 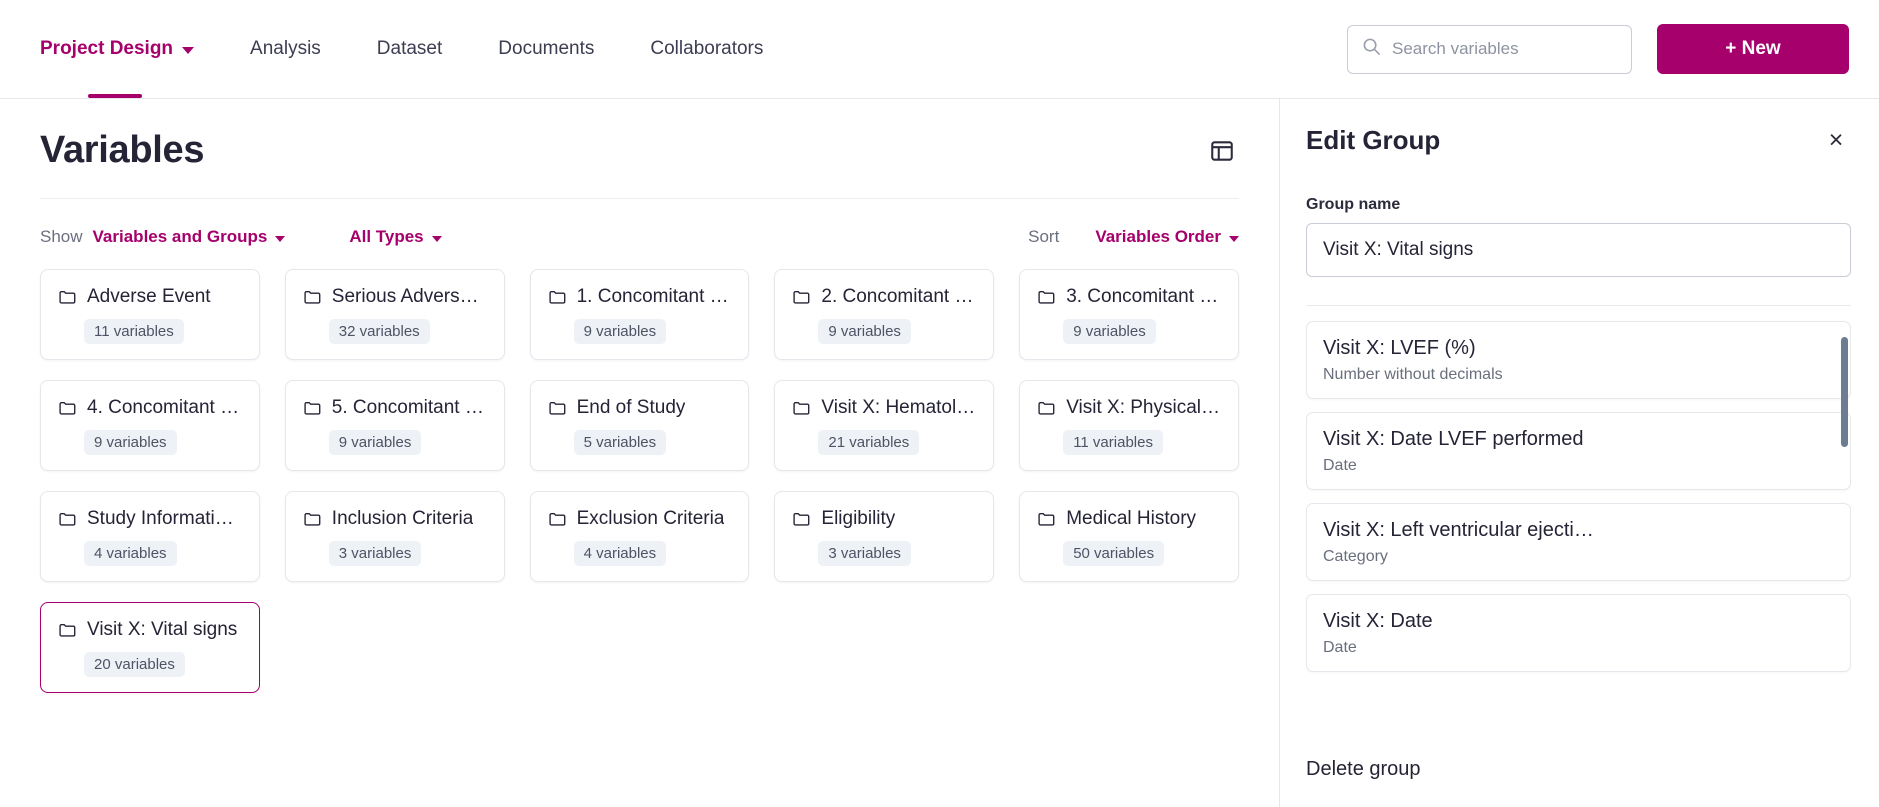 I want to click on group-card-title: Visit X: Vital signs, so click(x=162, y=629).